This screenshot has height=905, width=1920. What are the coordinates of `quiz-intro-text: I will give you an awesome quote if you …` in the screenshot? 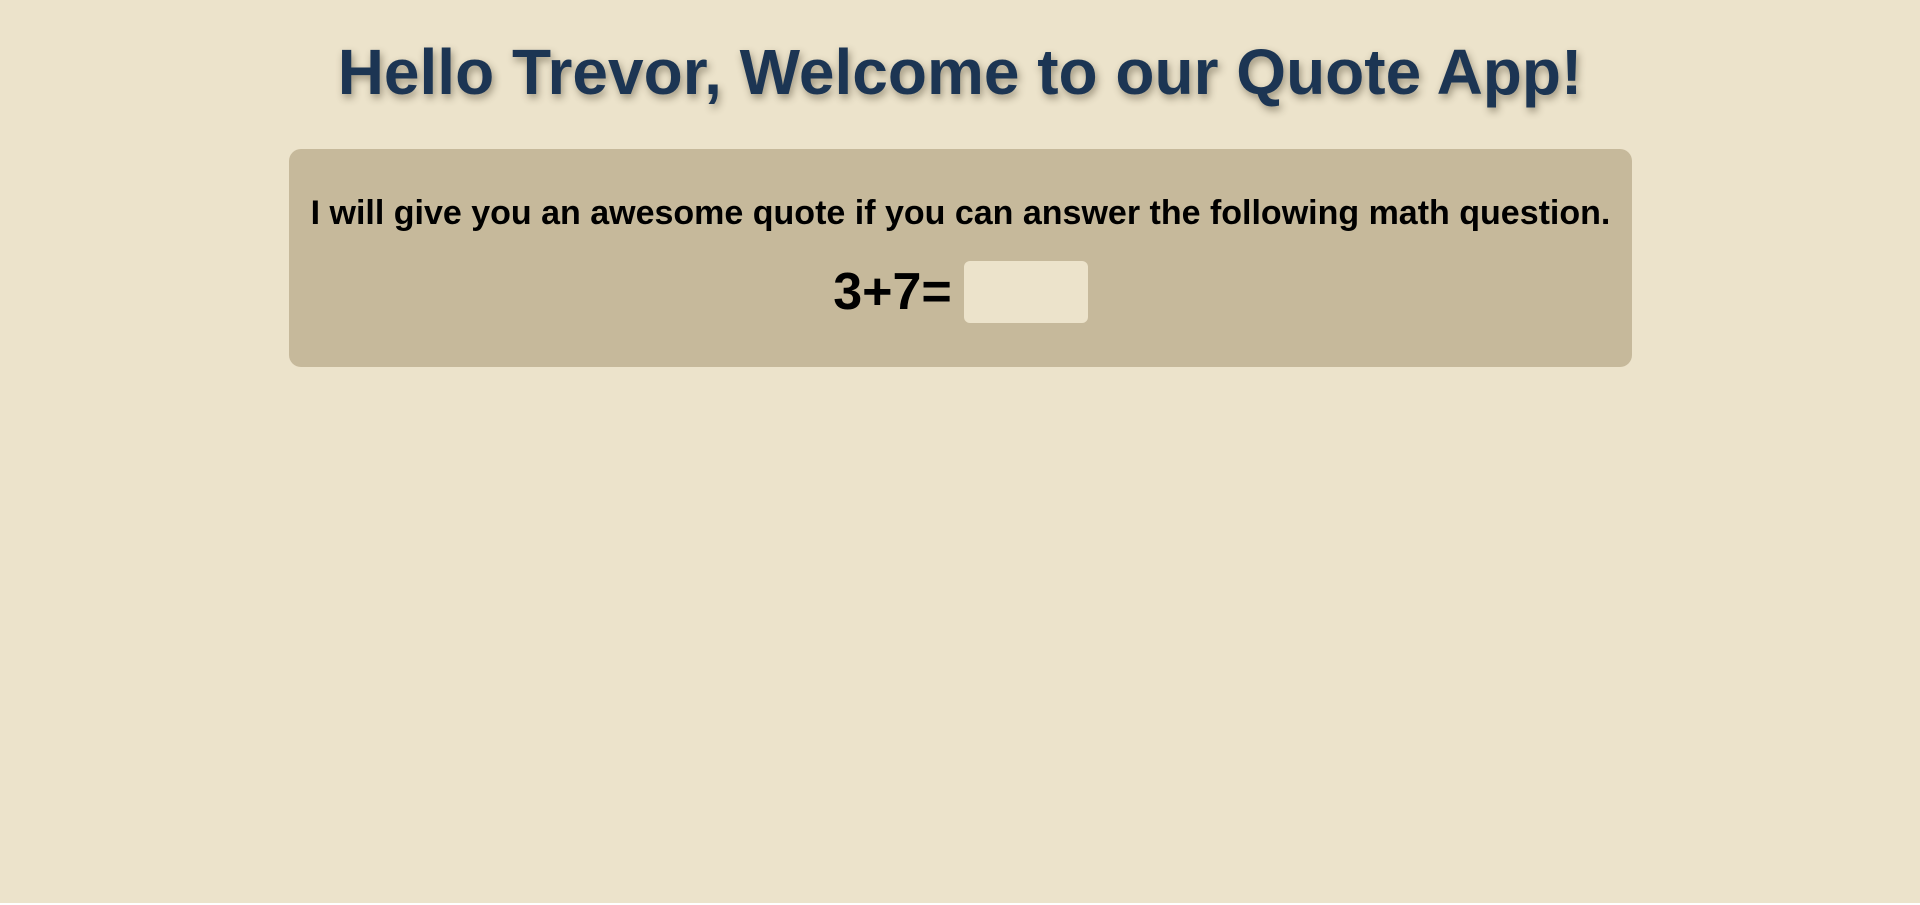 It's located at (960, 213).